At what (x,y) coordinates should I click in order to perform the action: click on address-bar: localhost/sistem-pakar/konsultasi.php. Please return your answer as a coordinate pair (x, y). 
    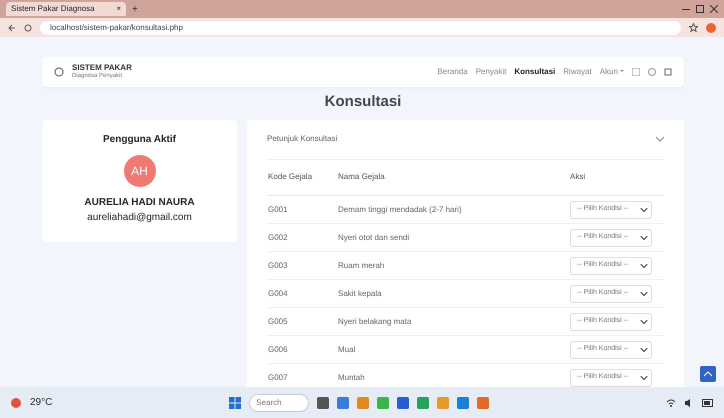
    Looking at the image, I should click on (360, 27).